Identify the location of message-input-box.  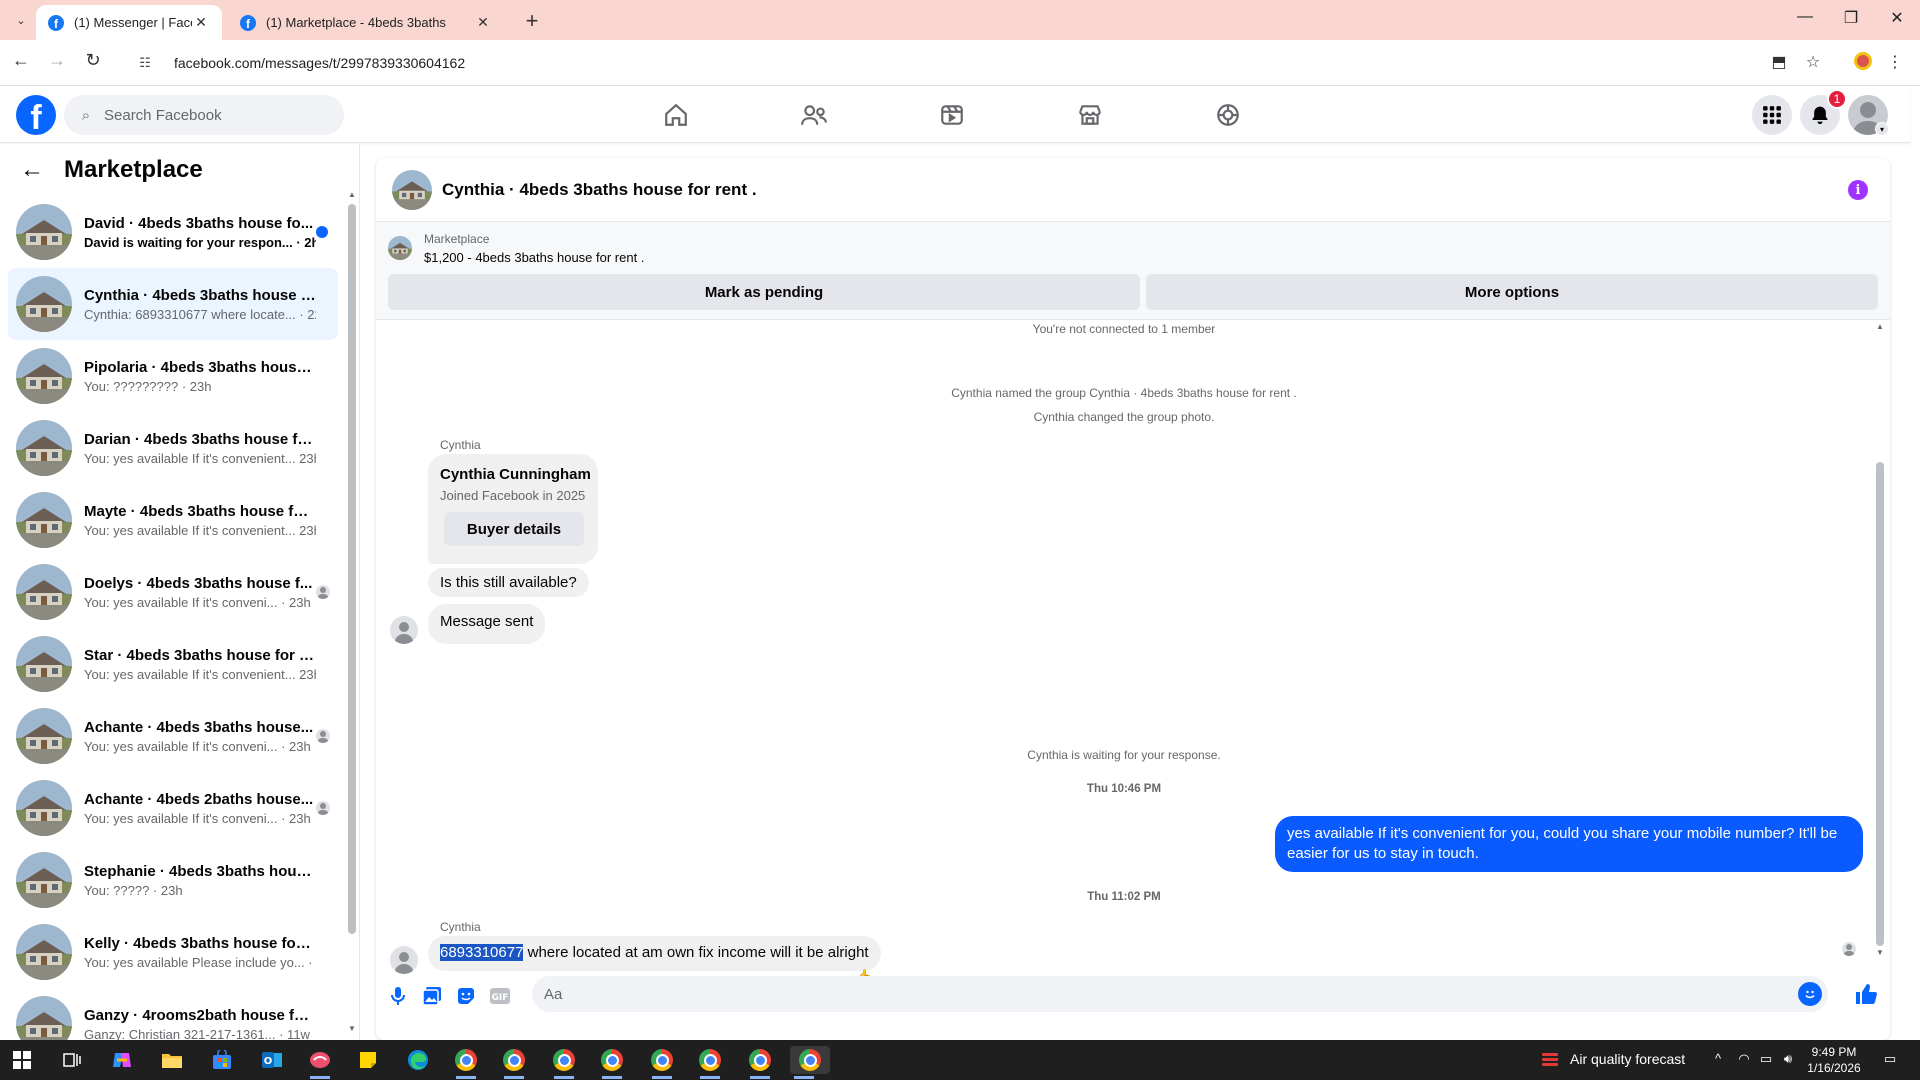
(1180, 994).